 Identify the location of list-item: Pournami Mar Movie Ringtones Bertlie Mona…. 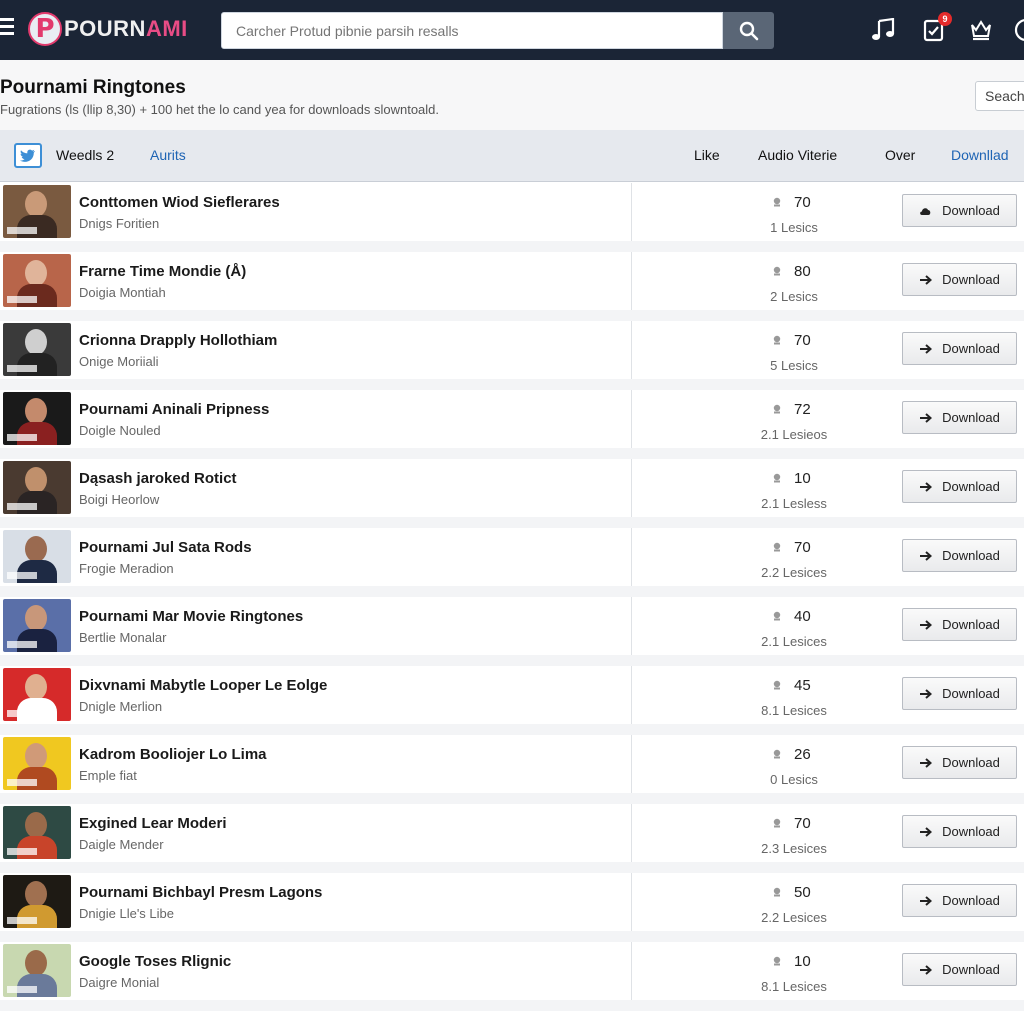
(512, 626).